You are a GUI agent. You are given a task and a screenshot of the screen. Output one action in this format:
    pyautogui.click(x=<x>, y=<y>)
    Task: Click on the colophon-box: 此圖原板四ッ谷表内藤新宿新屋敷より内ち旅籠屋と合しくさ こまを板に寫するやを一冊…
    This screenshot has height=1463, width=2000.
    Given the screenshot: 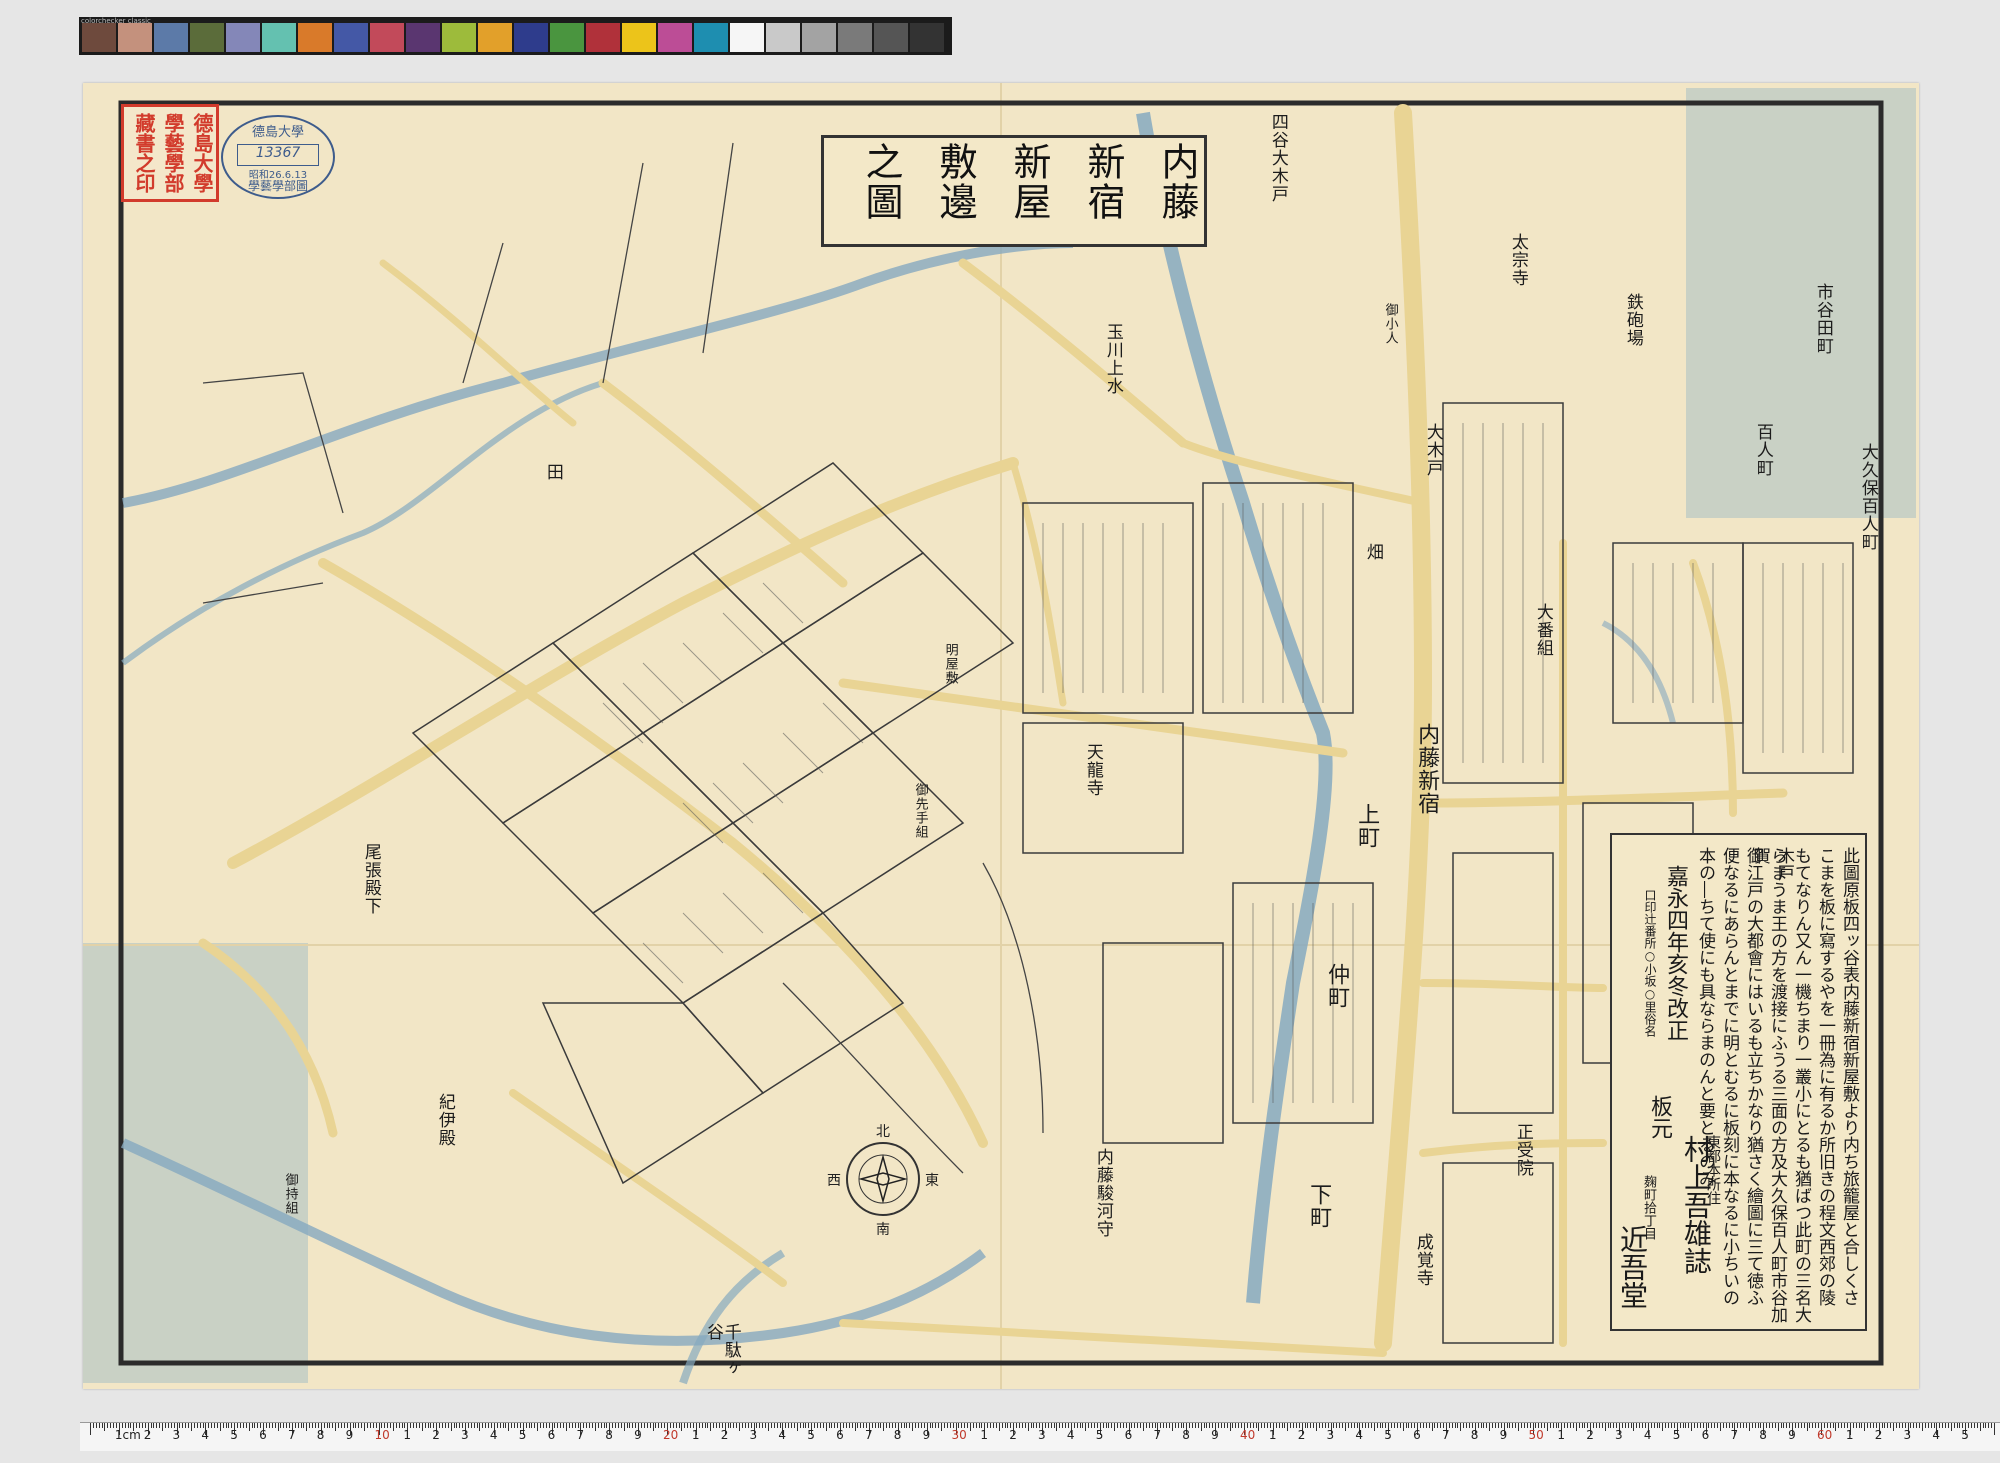 What is the action you would take?
    pyautogui.click(x=1738, y=1082)
    